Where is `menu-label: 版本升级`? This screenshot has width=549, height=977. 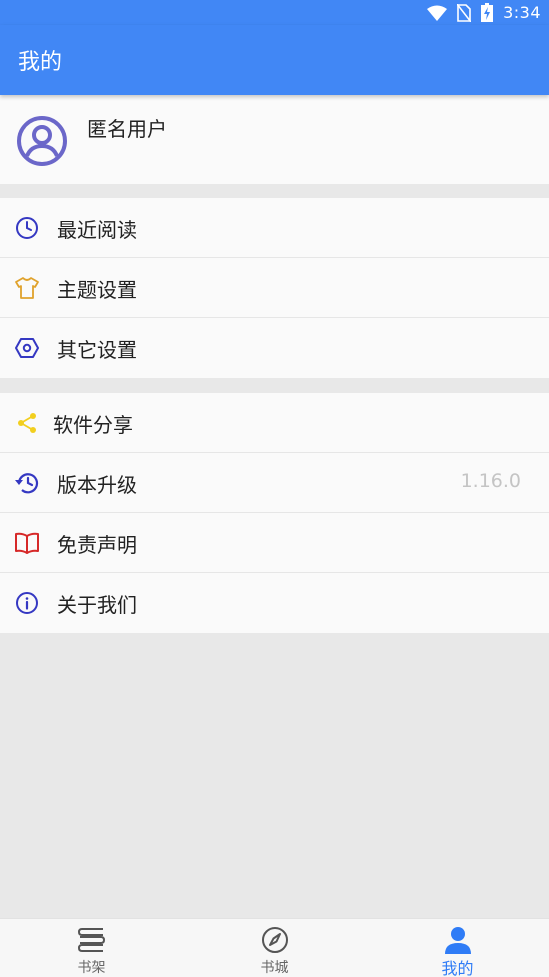 menu-label: 版本升级 is located at coordinates (97, 485).